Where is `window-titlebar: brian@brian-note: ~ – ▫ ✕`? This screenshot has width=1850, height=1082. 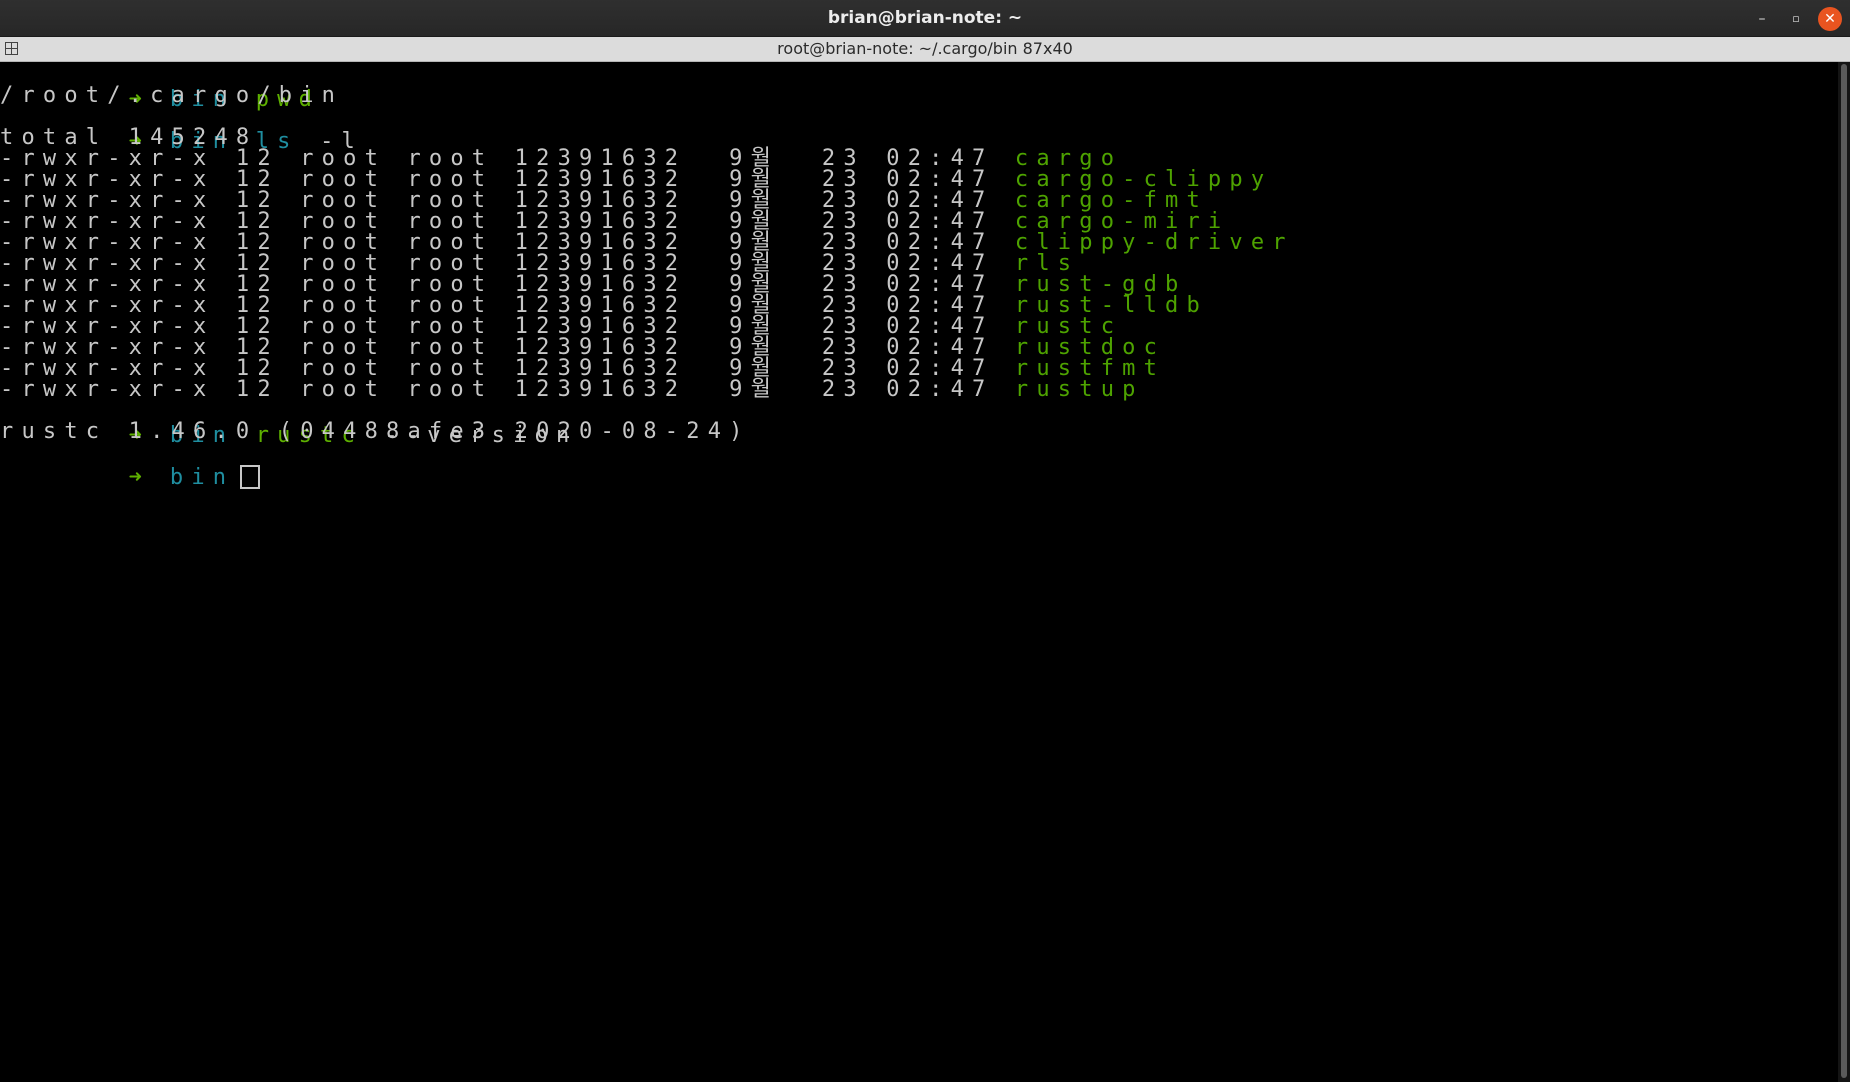 window-titlebar: brian@brian-note: ~ – ▫ ✕ is located at coordinates (925, 18).